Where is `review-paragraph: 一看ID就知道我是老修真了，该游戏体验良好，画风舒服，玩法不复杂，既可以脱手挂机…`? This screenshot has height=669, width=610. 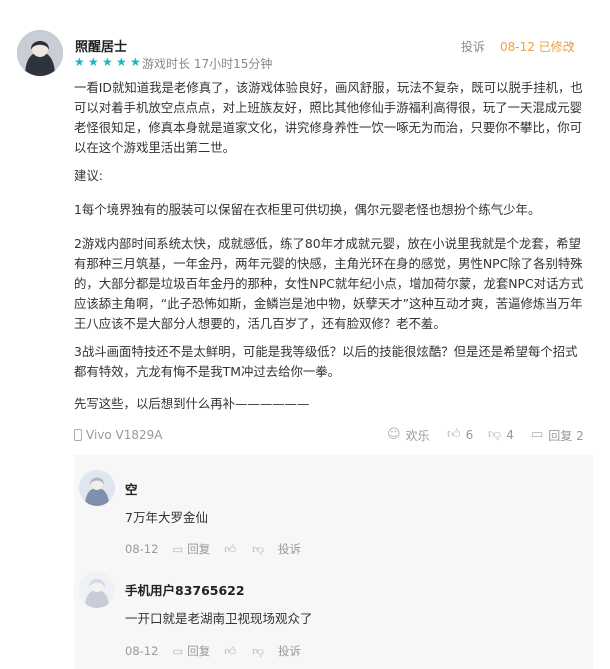
review-paragraph: 一看ID就知道我是老修真了，该游戏体验良好，画风舒服，玩法不复杂，既可以脱手挂机… is located at coordinates (328, 117).